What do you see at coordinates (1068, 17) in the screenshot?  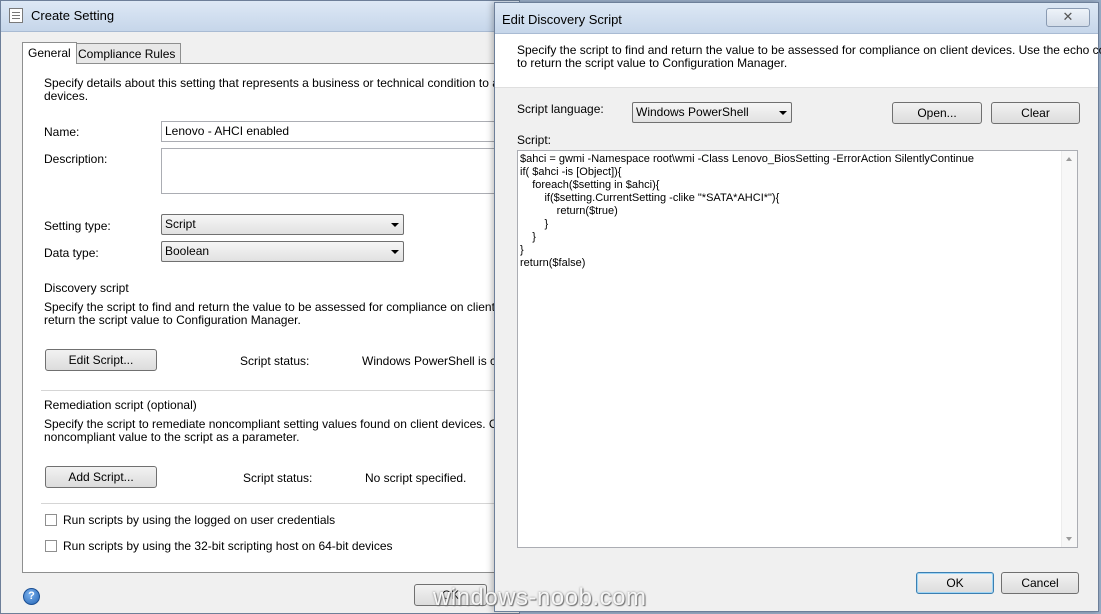 I see `close-icon: ✕` at bounding box center [1068, 17].